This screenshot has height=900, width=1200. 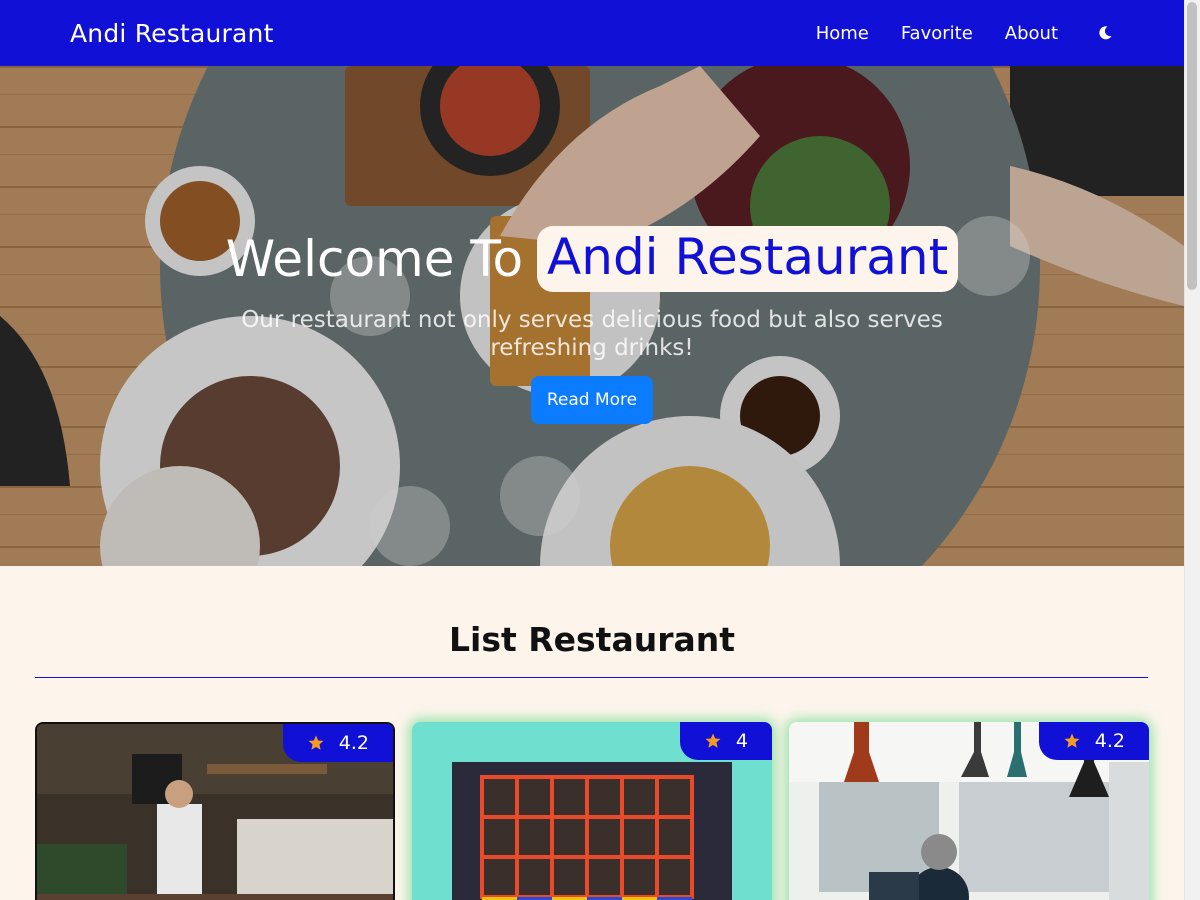 I want to click on section-divider, so click(x=591, y=677).